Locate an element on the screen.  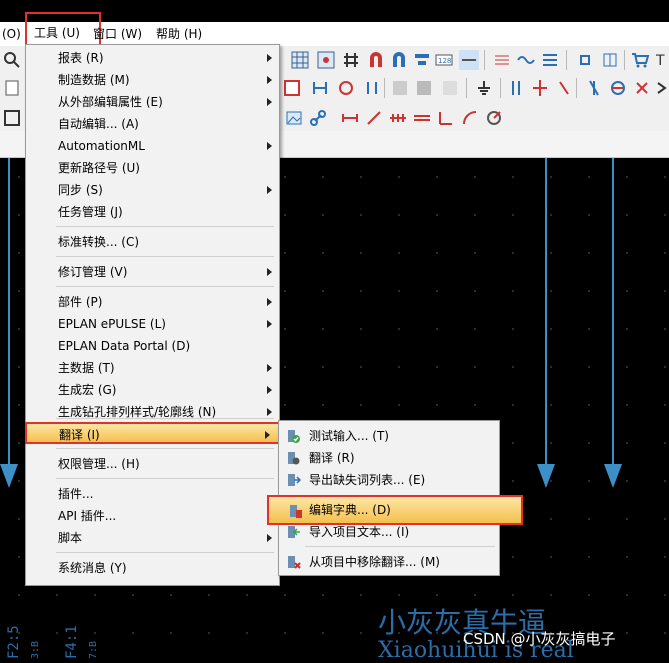
submenu-item-import-project-text: 导入项目文本... (I) is located at coordinates (389, 532).